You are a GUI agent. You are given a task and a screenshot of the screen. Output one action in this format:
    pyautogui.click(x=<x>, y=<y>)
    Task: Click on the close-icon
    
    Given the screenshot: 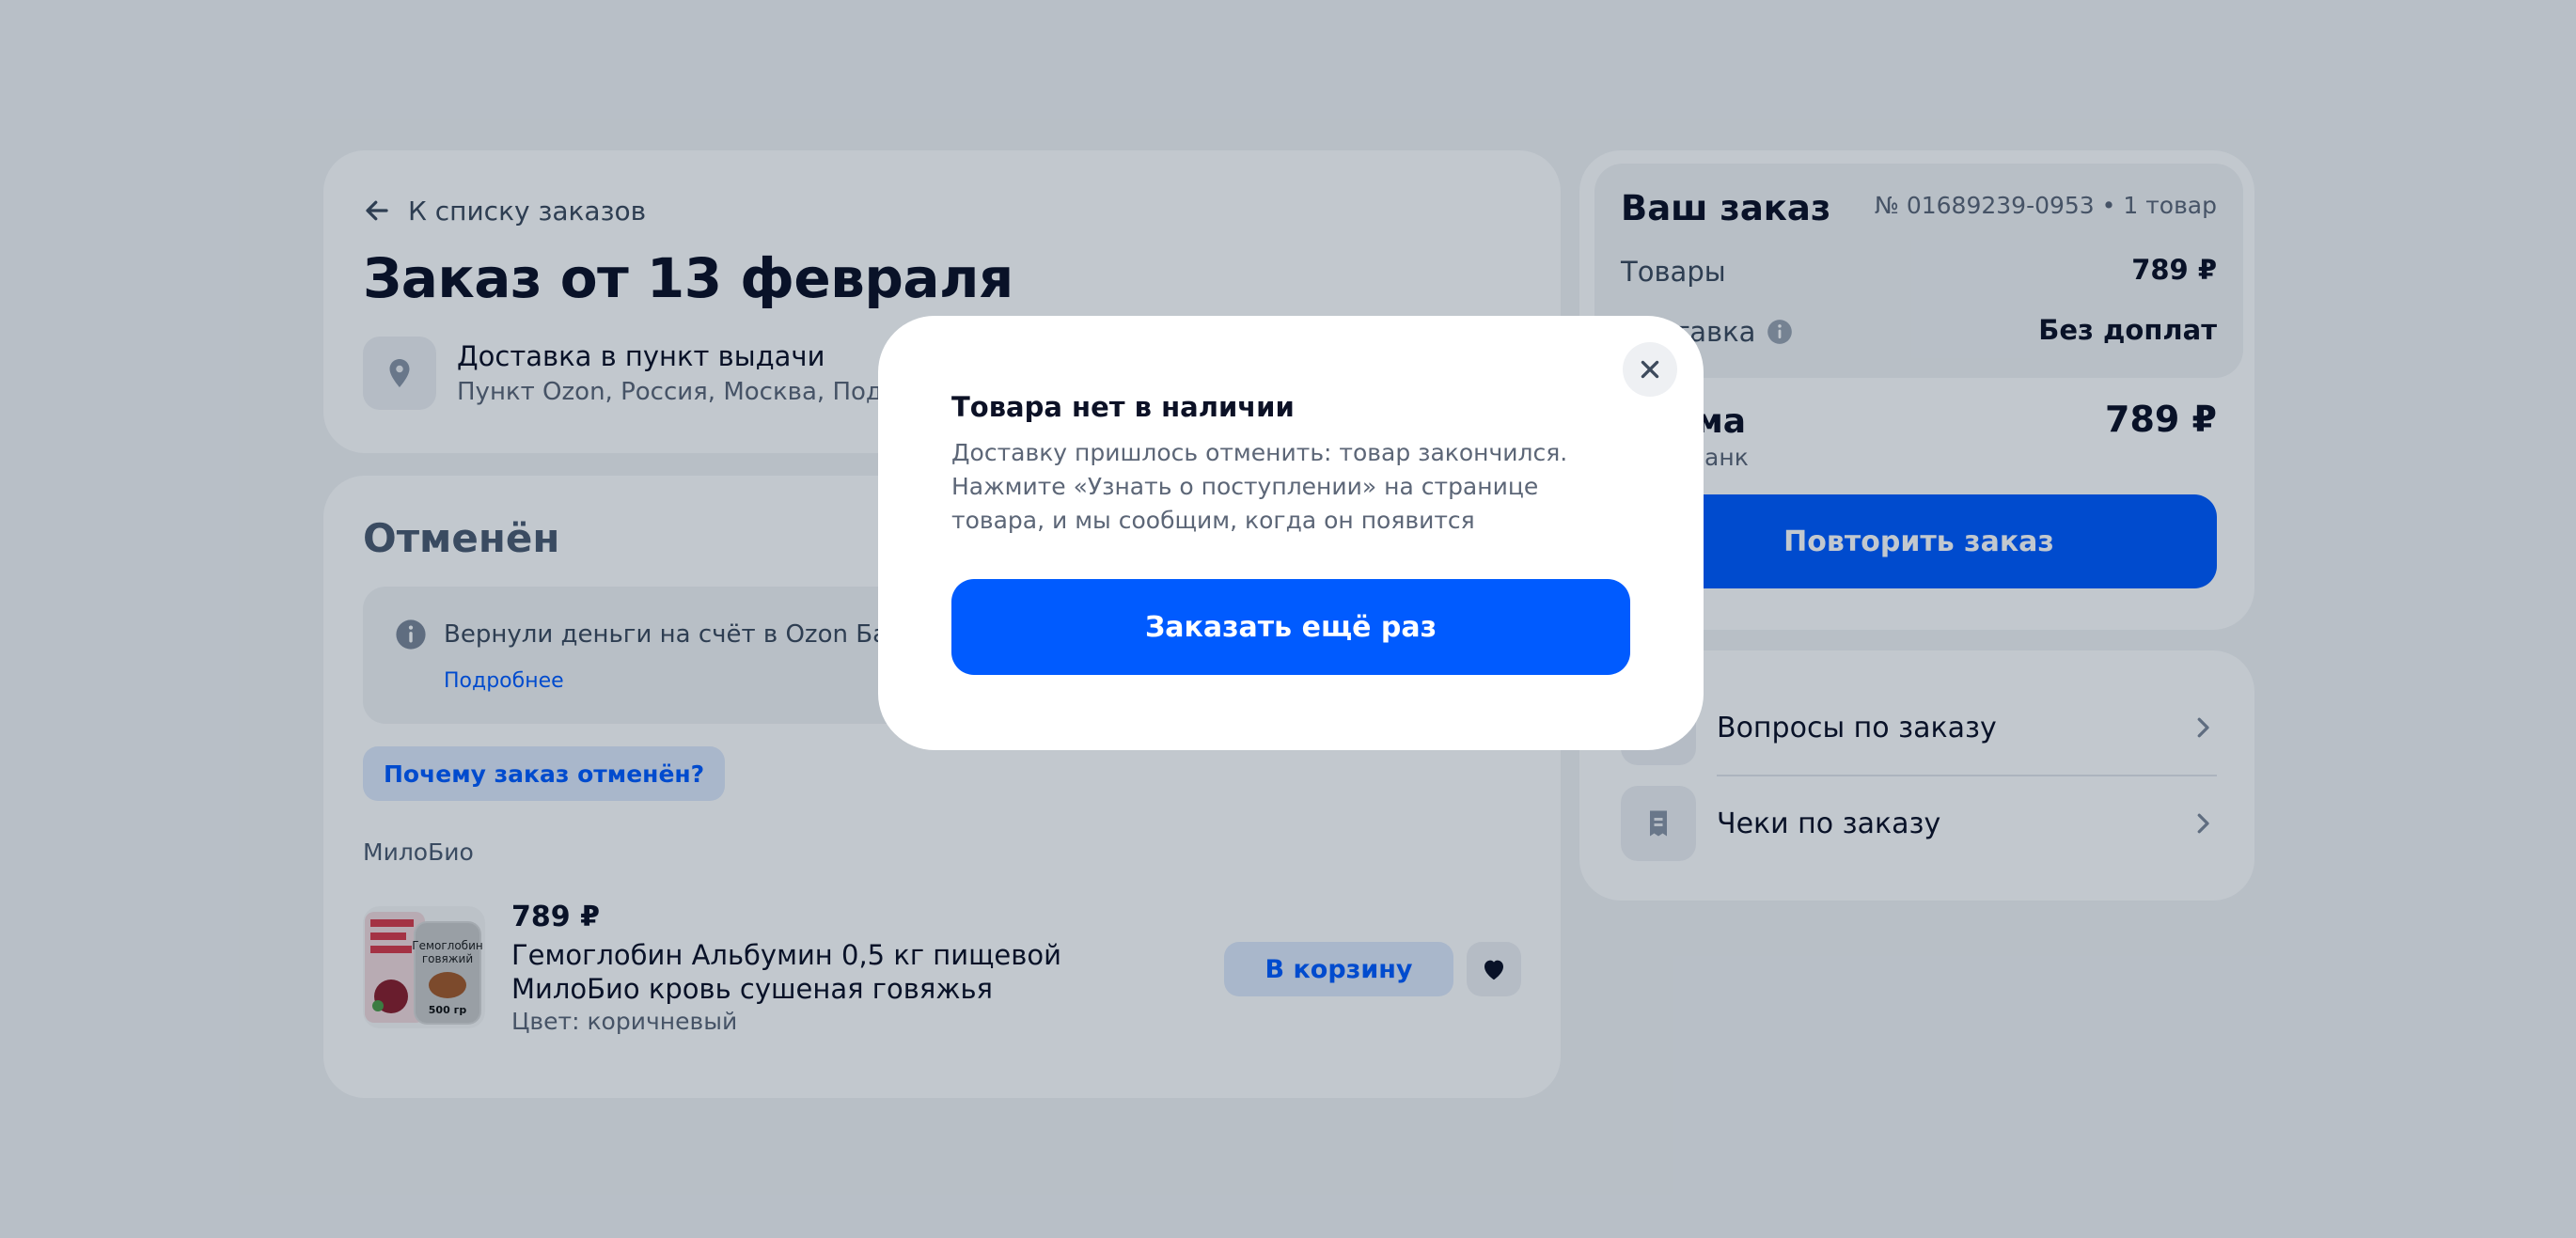 What is the action you would take?
    pyautogui.click(x=1650, y=370)
    